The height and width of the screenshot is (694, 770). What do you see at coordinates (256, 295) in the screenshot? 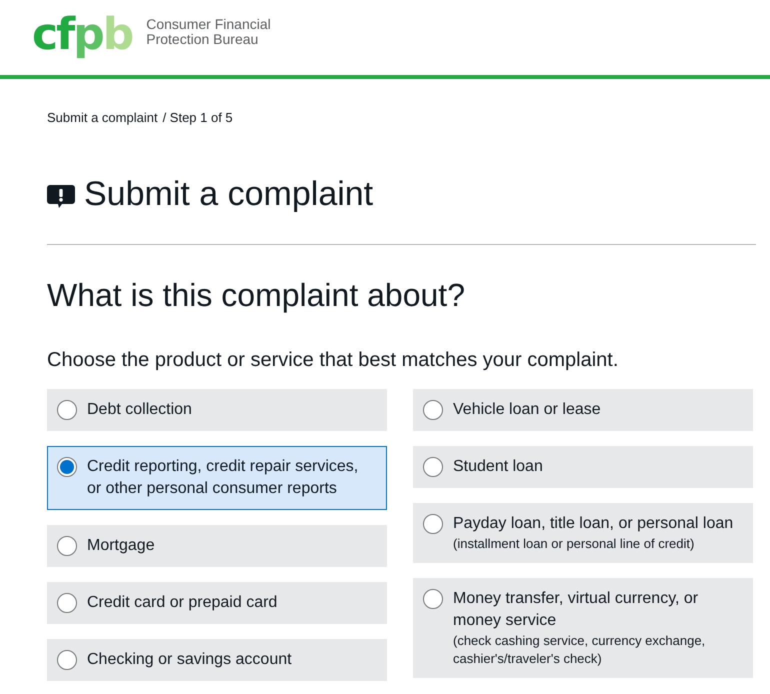
I see `question-heading: What is this complaint about?` at bounding box center [256, 295].